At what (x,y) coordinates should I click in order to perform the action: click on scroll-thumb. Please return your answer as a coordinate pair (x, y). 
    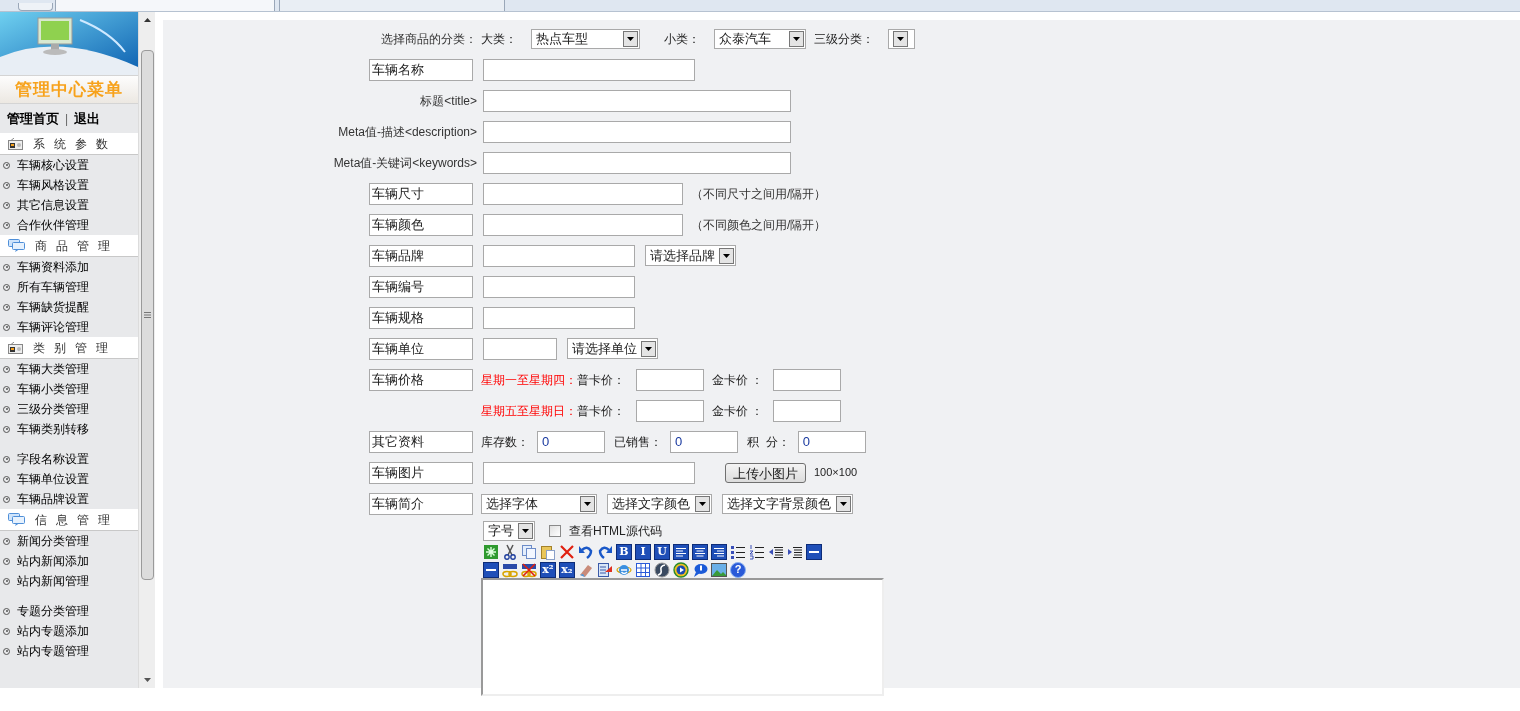
    Looking at the image, I should click on (147, 315).